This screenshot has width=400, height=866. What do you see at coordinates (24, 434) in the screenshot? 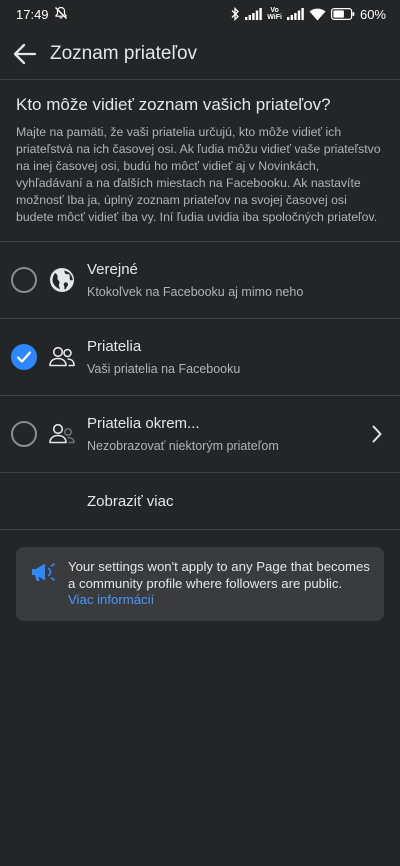
I see `radio-button-friends-except` at bounding box center [24, 434].